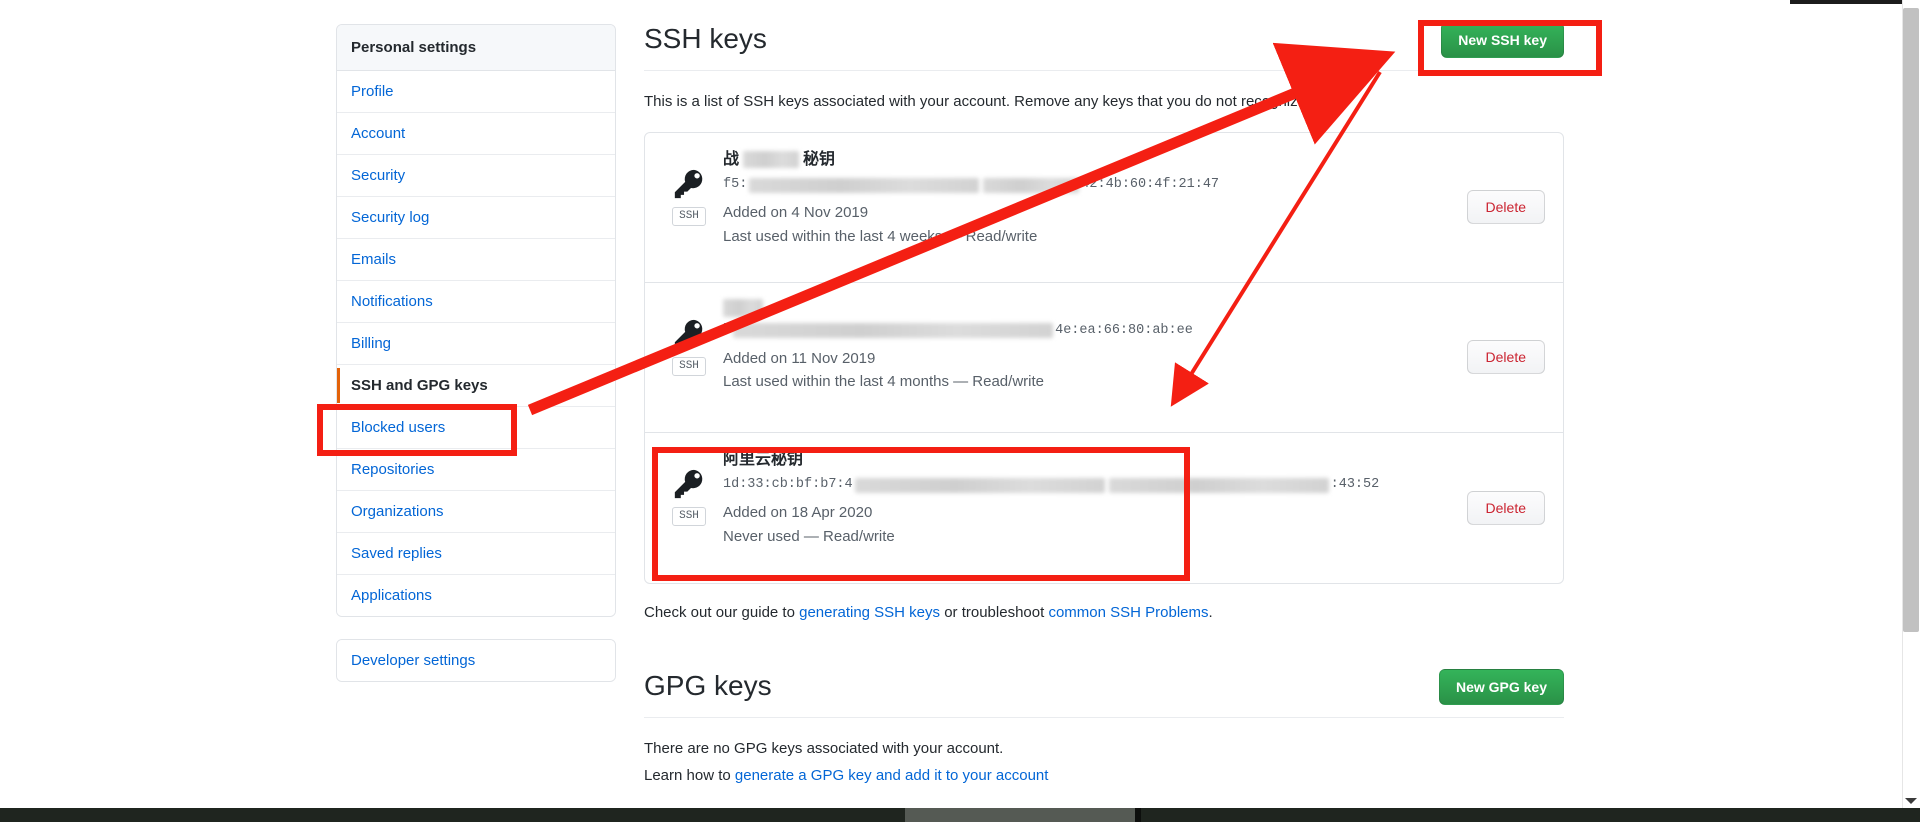  Describe the element at coordinates (1020, 815) in the screenshot. I see `taskbar-segment` at that location.